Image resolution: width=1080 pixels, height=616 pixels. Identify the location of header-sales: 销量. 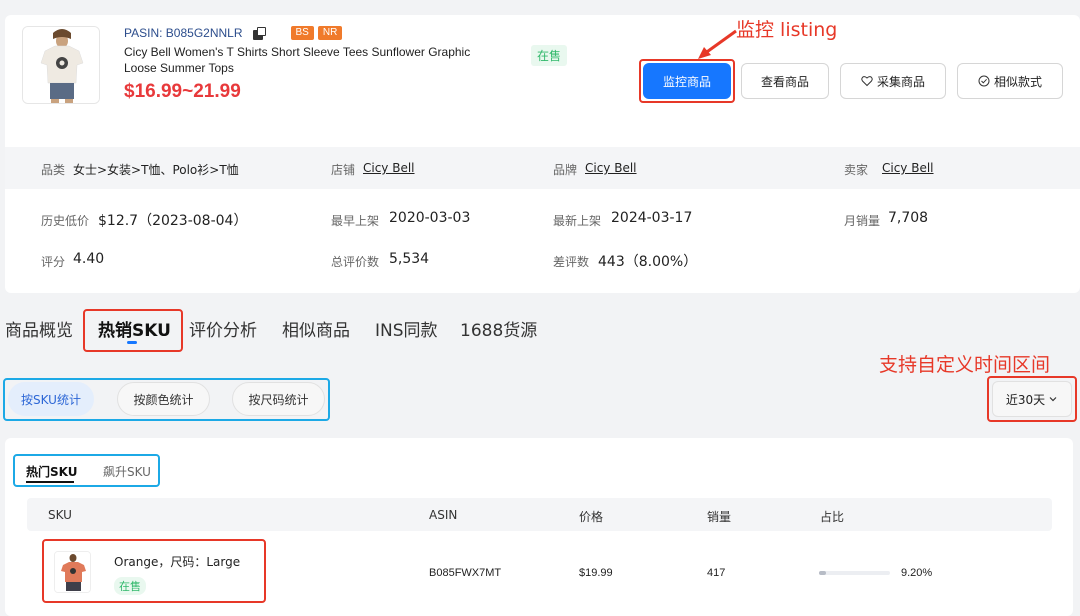
(719, 516).